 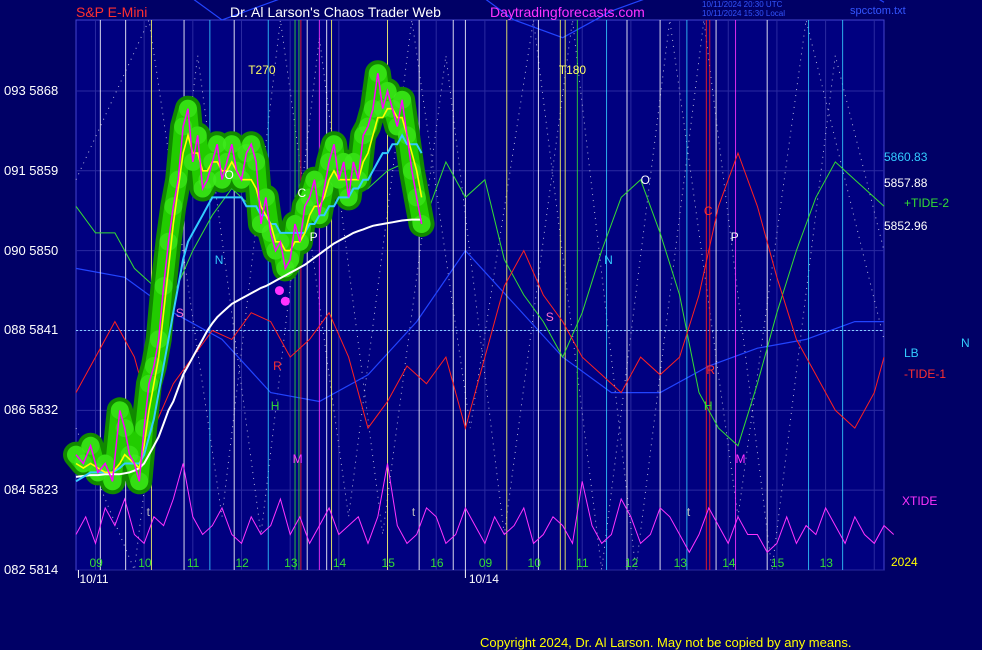 I want to click on y-tick-label: 090 5850, so click(x=31, y=250).